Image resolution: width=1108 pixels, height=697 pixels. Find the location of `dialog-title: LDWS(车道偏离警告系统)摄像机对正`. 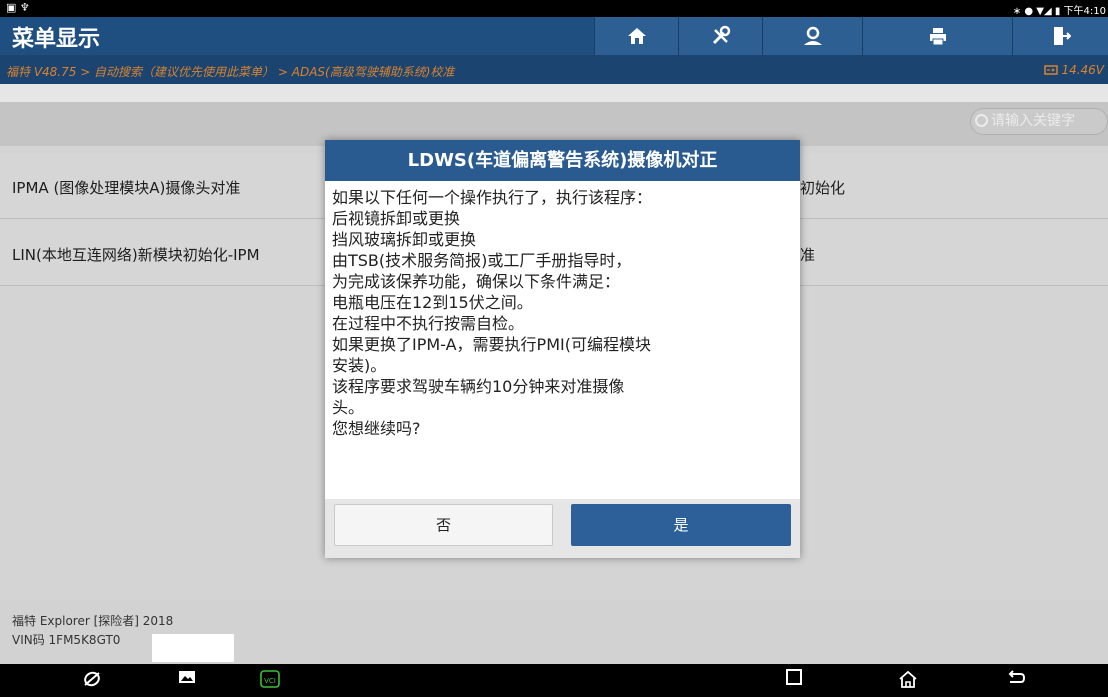

dialog-title: LDWS(车道偏离警告系统)摄像机对正 is located at coordinates (562, 160).